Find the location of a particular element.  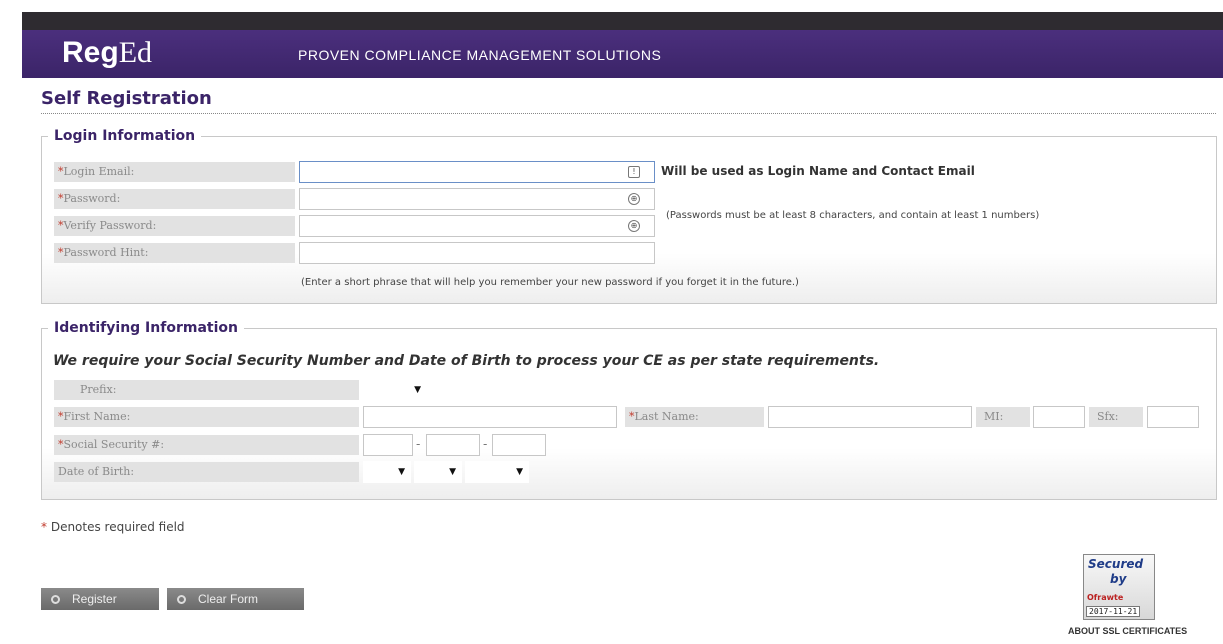

verify-password-label: *Verify Password: is located at coordinates (174, 226).